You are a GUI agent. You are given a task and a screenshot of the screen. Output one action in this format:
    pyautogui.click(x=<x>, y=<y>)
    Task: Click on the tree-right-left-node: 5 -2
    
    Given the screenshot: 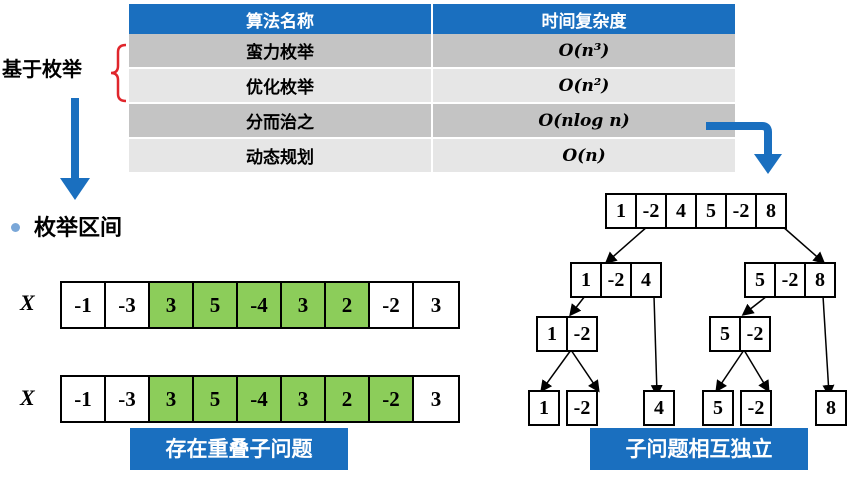 What is the action you would take?
    pyautogui.click(x=740, y=334)
    